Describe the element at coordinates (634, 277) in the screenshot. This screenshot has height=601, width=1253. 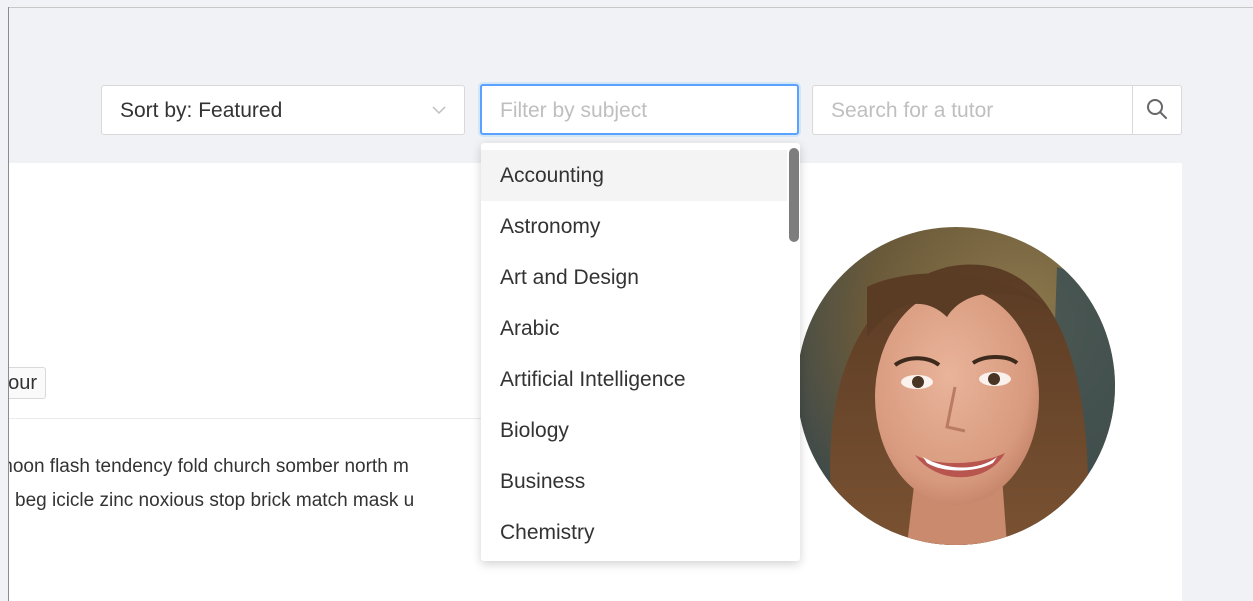
I see `subject-option-art-and-design: Art and Design` at that location.